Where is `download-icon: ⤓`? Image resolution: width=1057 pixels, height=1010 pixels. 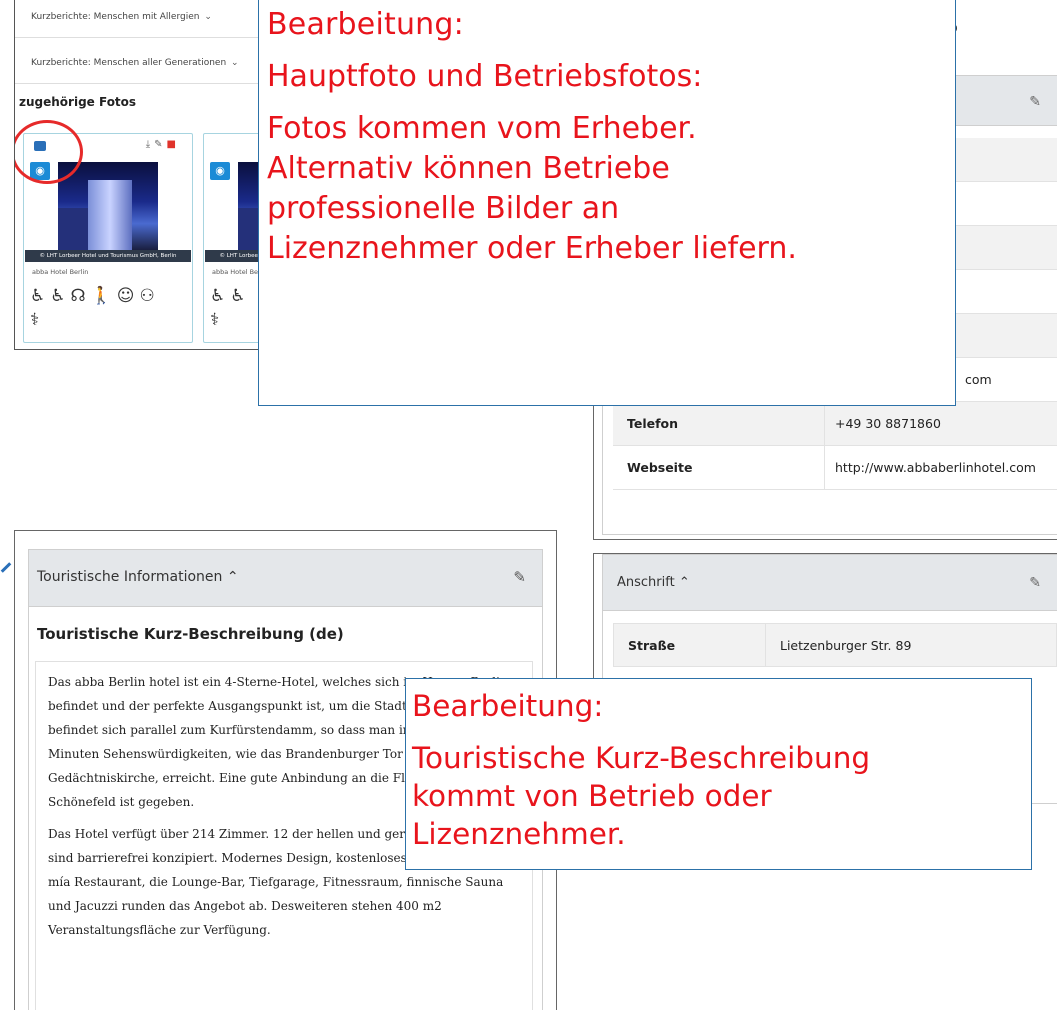 download-icon: ⤓ is located at coordinates (150, 144).